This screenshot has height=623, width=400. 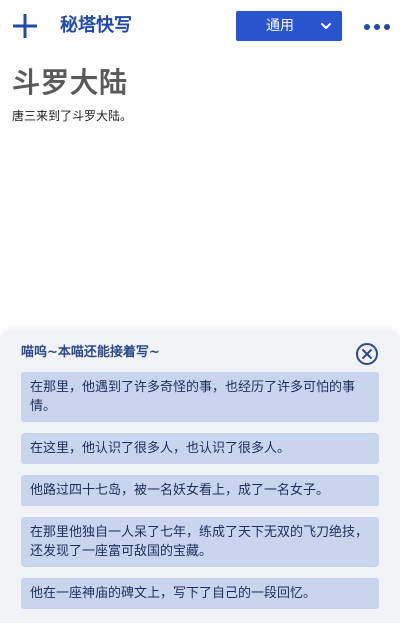 What do you see at coordinates (96, 25) in the screenshot?
I see `app-title: 秘塔快写` at bounding box center [96, 25].